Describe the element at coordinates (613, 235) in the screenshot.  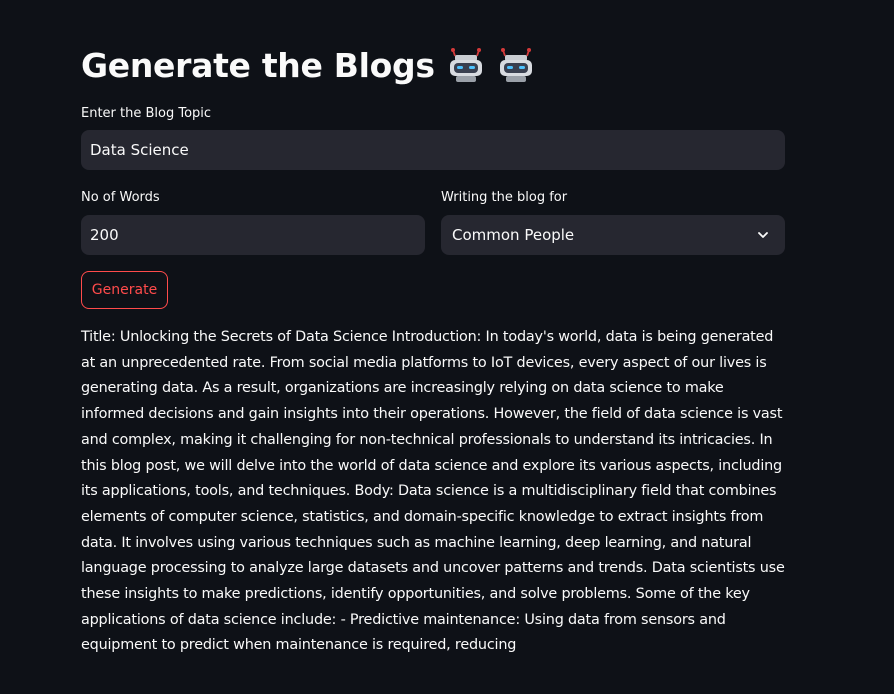
I see `audience-select: Common People` at that location.